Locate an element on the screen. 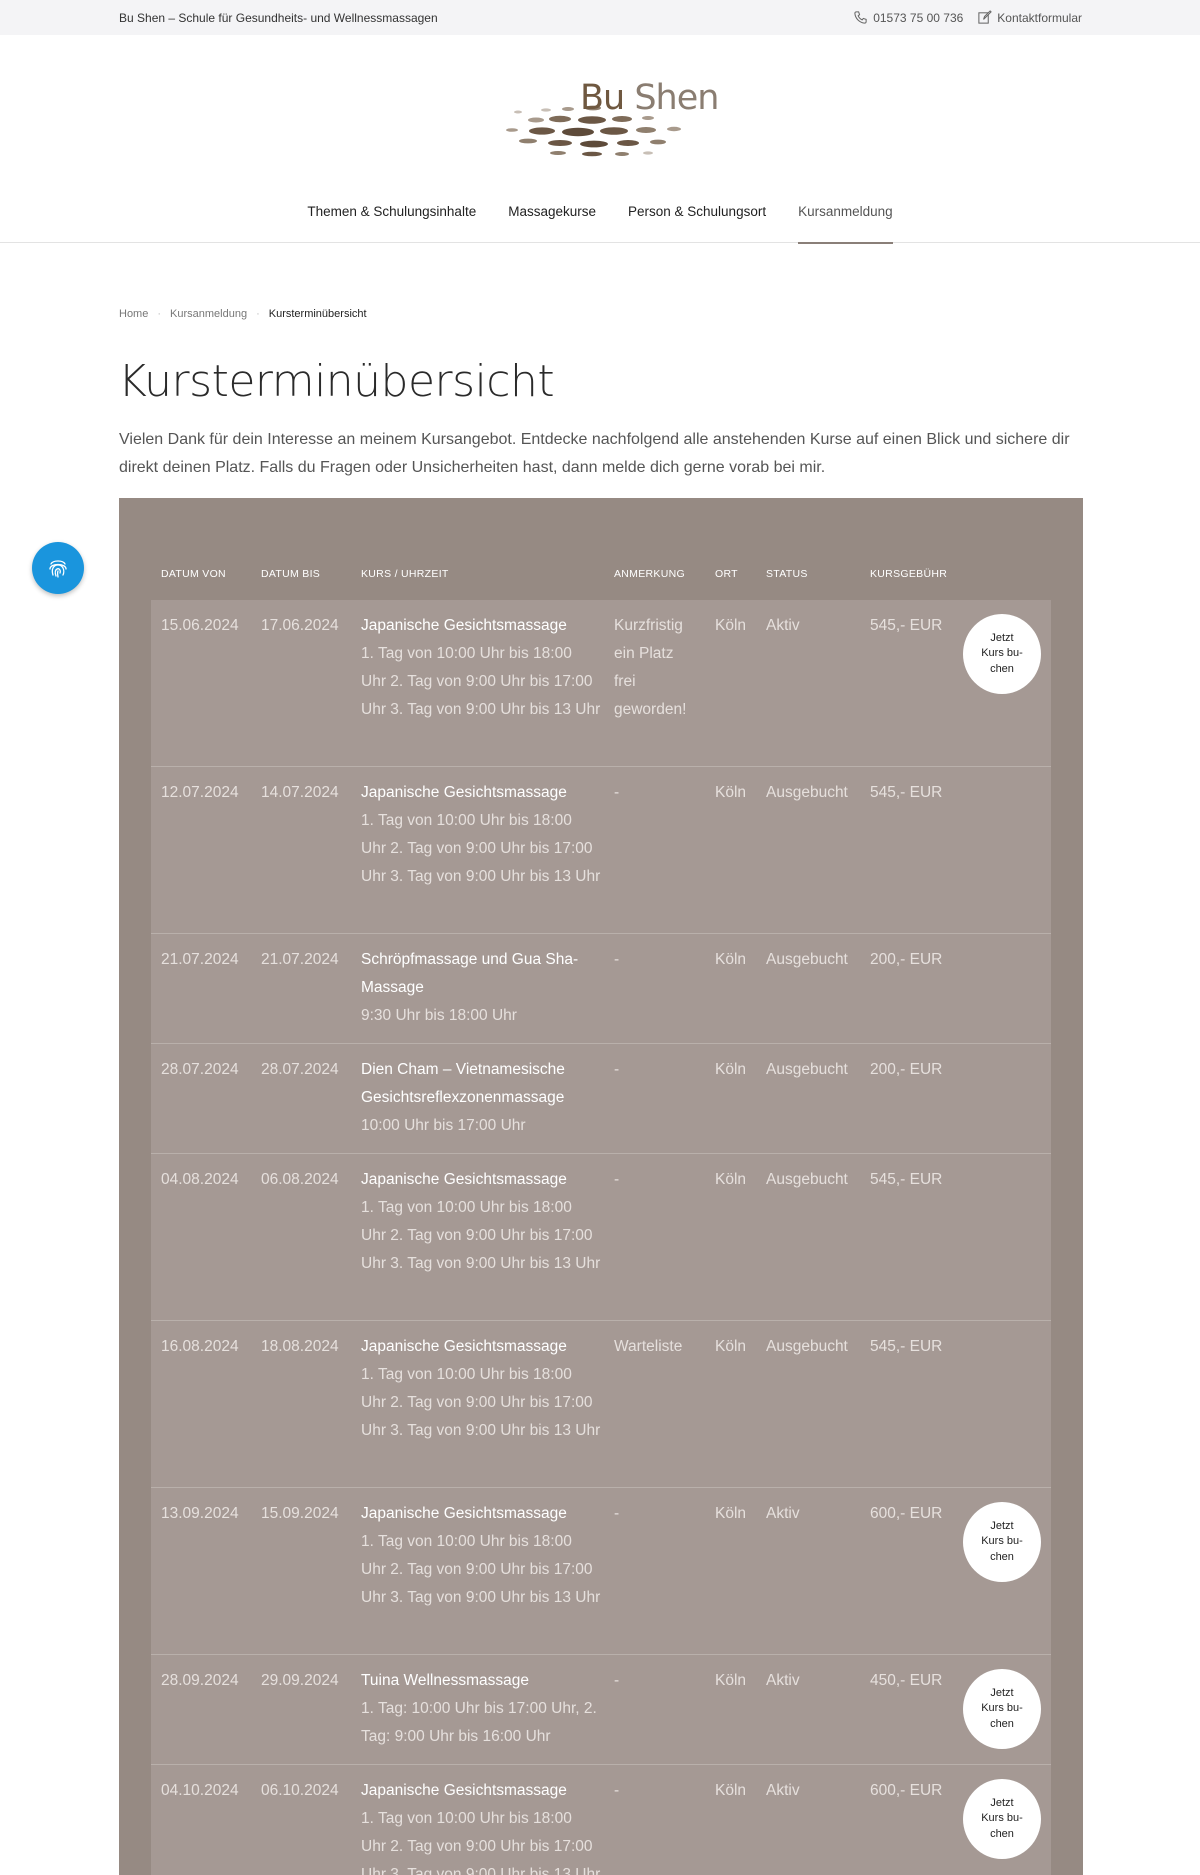 Image resolution: width=1200 pixels, height=1875 pixels. site-logo: Bu Shen is located at coordinates (608, 120).